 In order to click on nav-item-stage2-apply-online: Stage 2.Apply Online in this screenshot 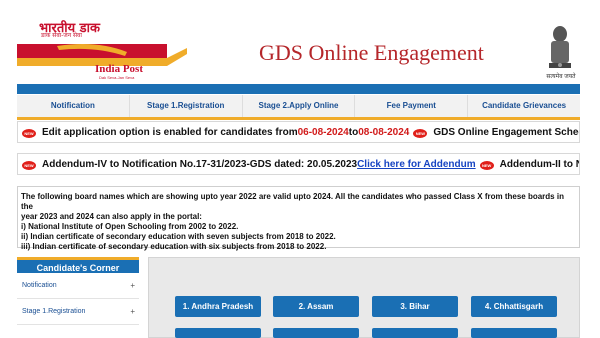, I will do `click(299, 106)`.